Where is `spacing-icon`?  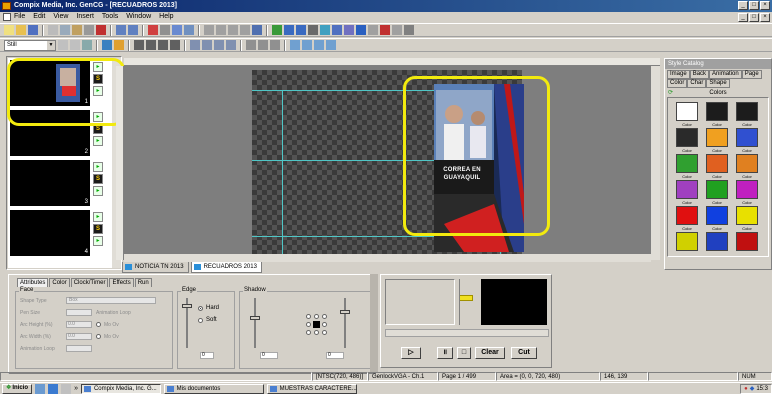 spacing-icon is located at coordinates (207, 45).